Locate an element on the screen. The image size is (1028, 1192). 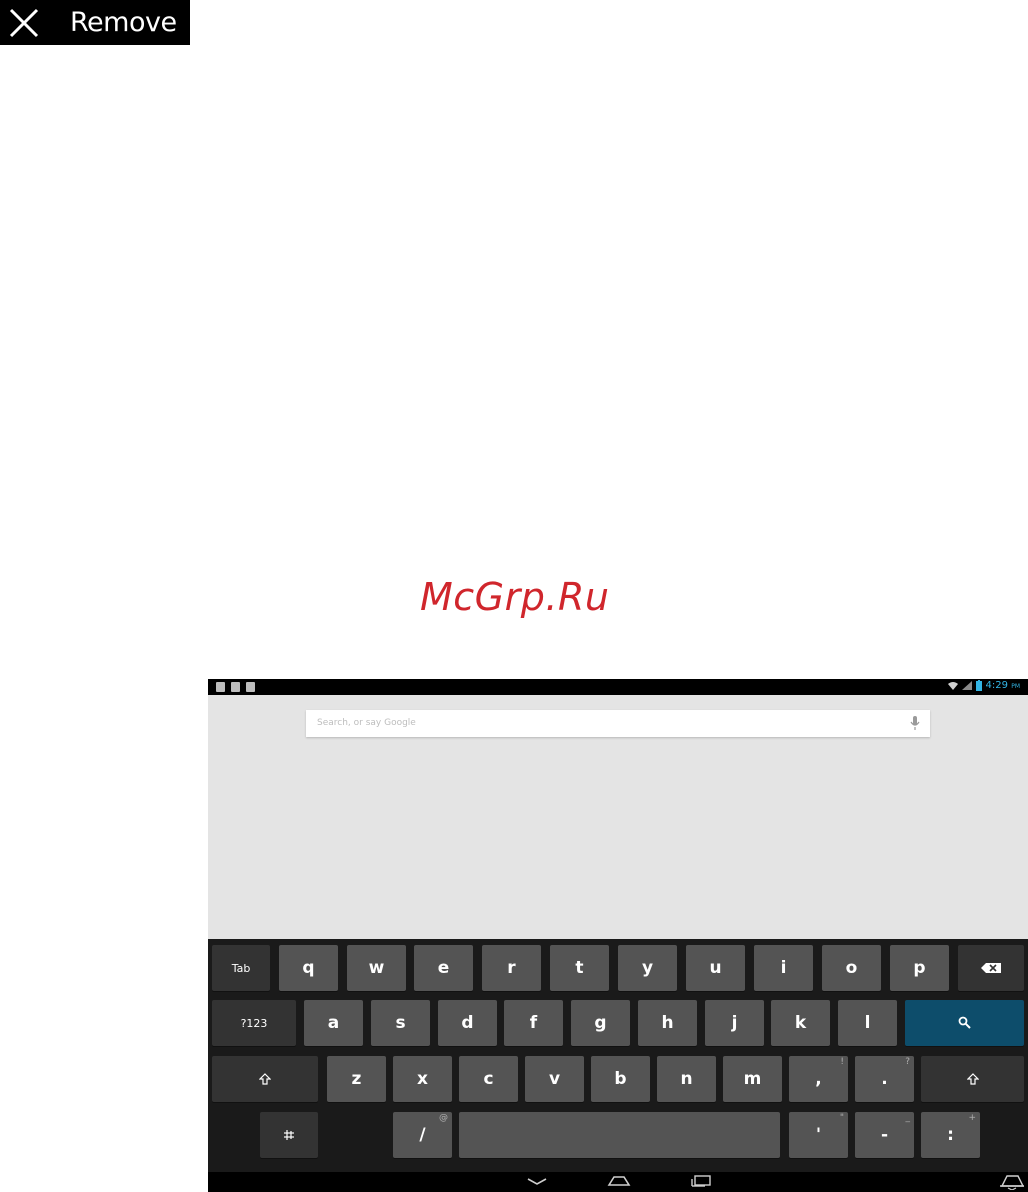
search-input: Search, or say Google is located at coordinates (618, 723).